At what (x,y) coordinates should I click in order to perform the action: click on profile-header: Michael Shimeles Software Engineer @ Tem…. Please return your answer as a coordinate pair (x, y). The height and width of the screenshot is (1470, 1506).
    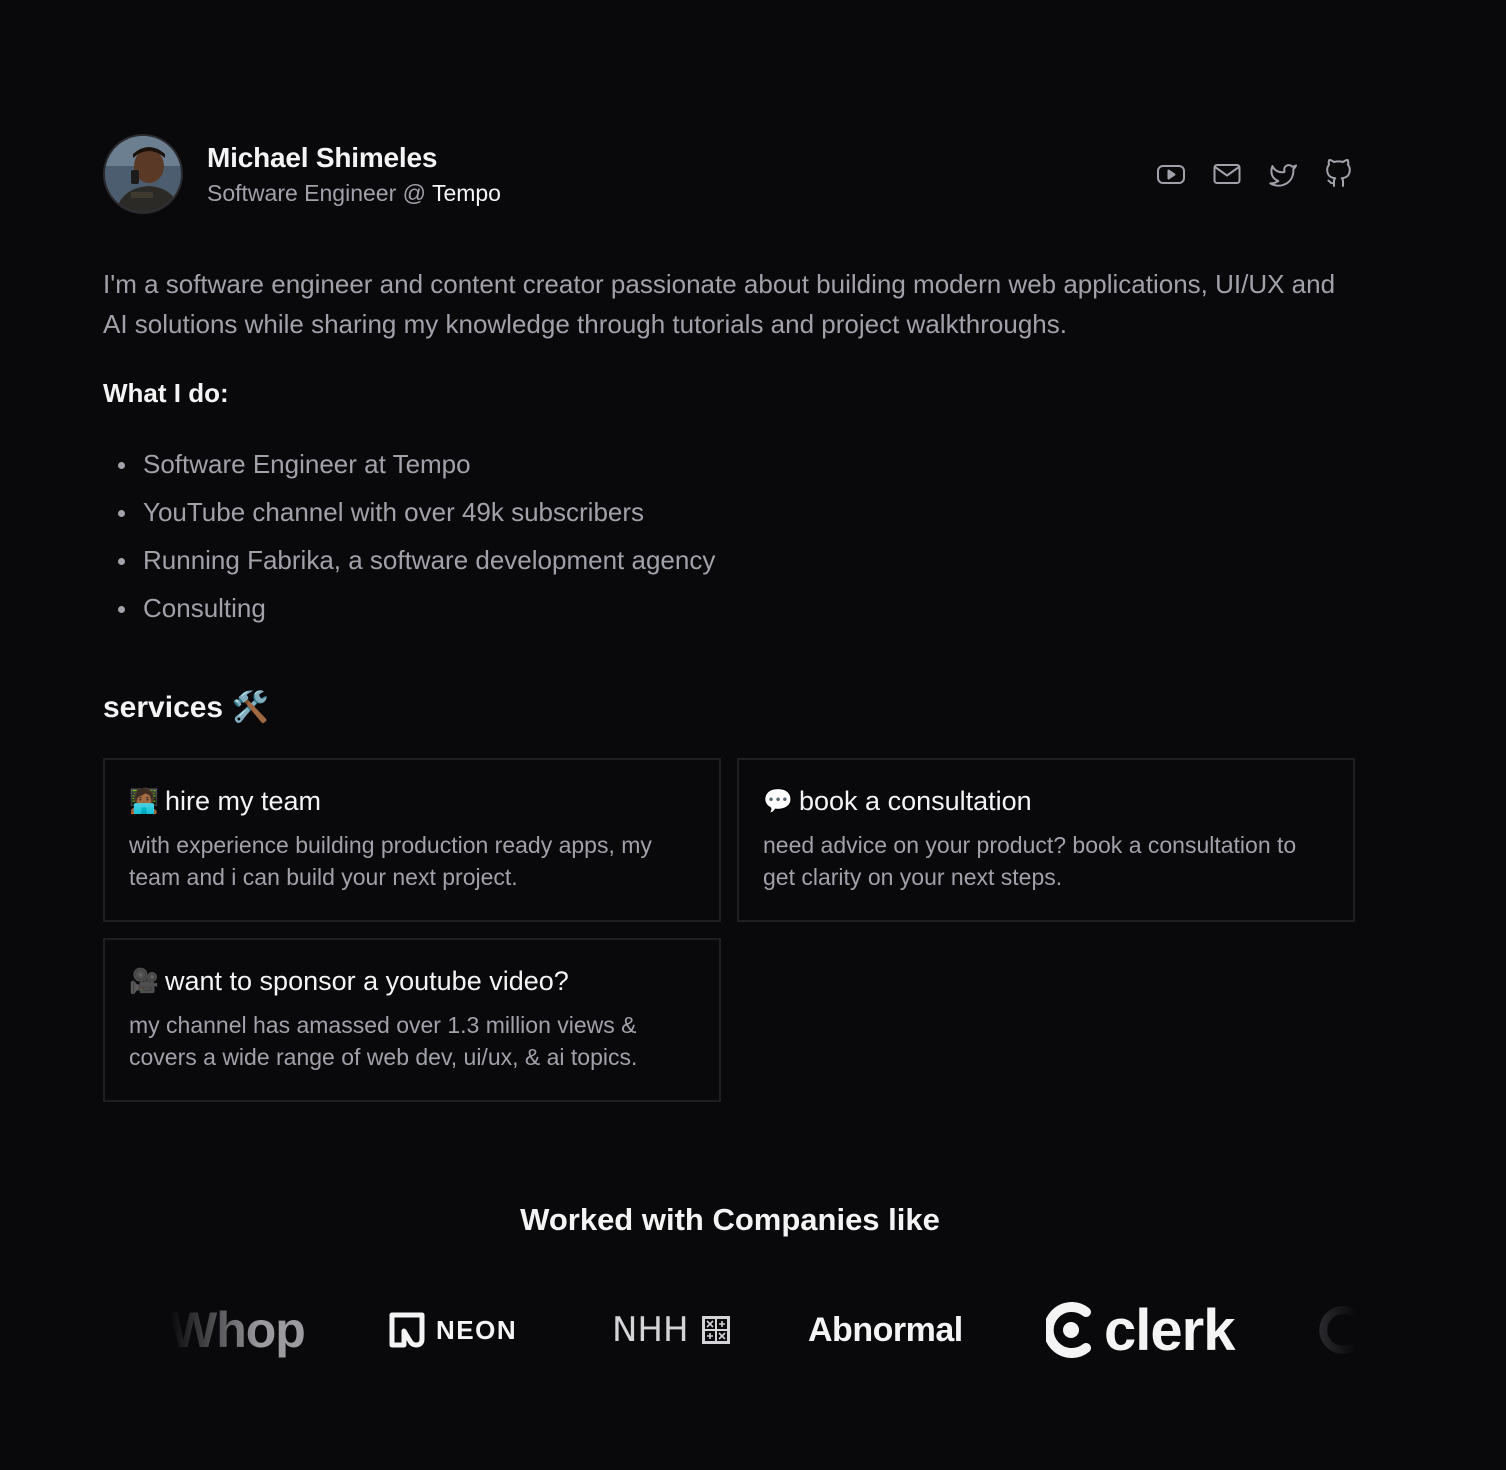
    Looking at the image, I should click on (729, 174).